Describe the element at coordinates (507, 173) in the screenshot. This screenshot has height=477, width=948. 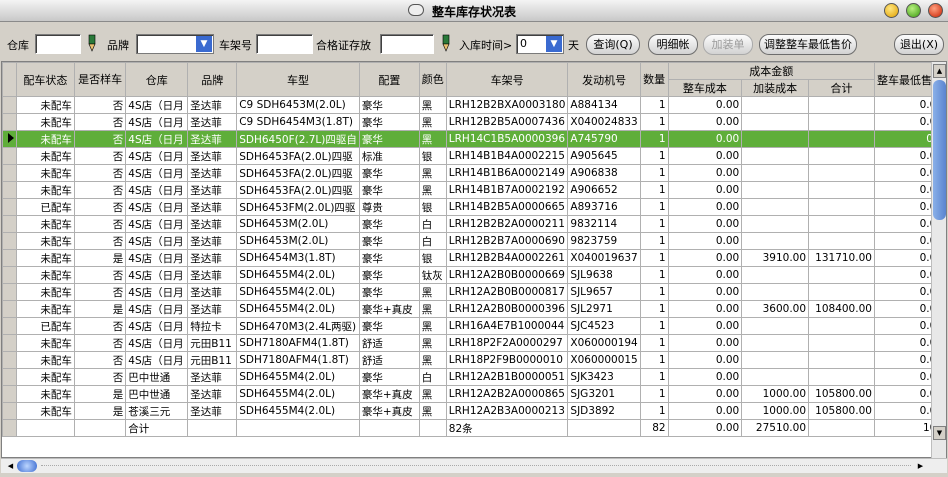
I see `vin-cell: LRH14B1B6A0002149` at that location.